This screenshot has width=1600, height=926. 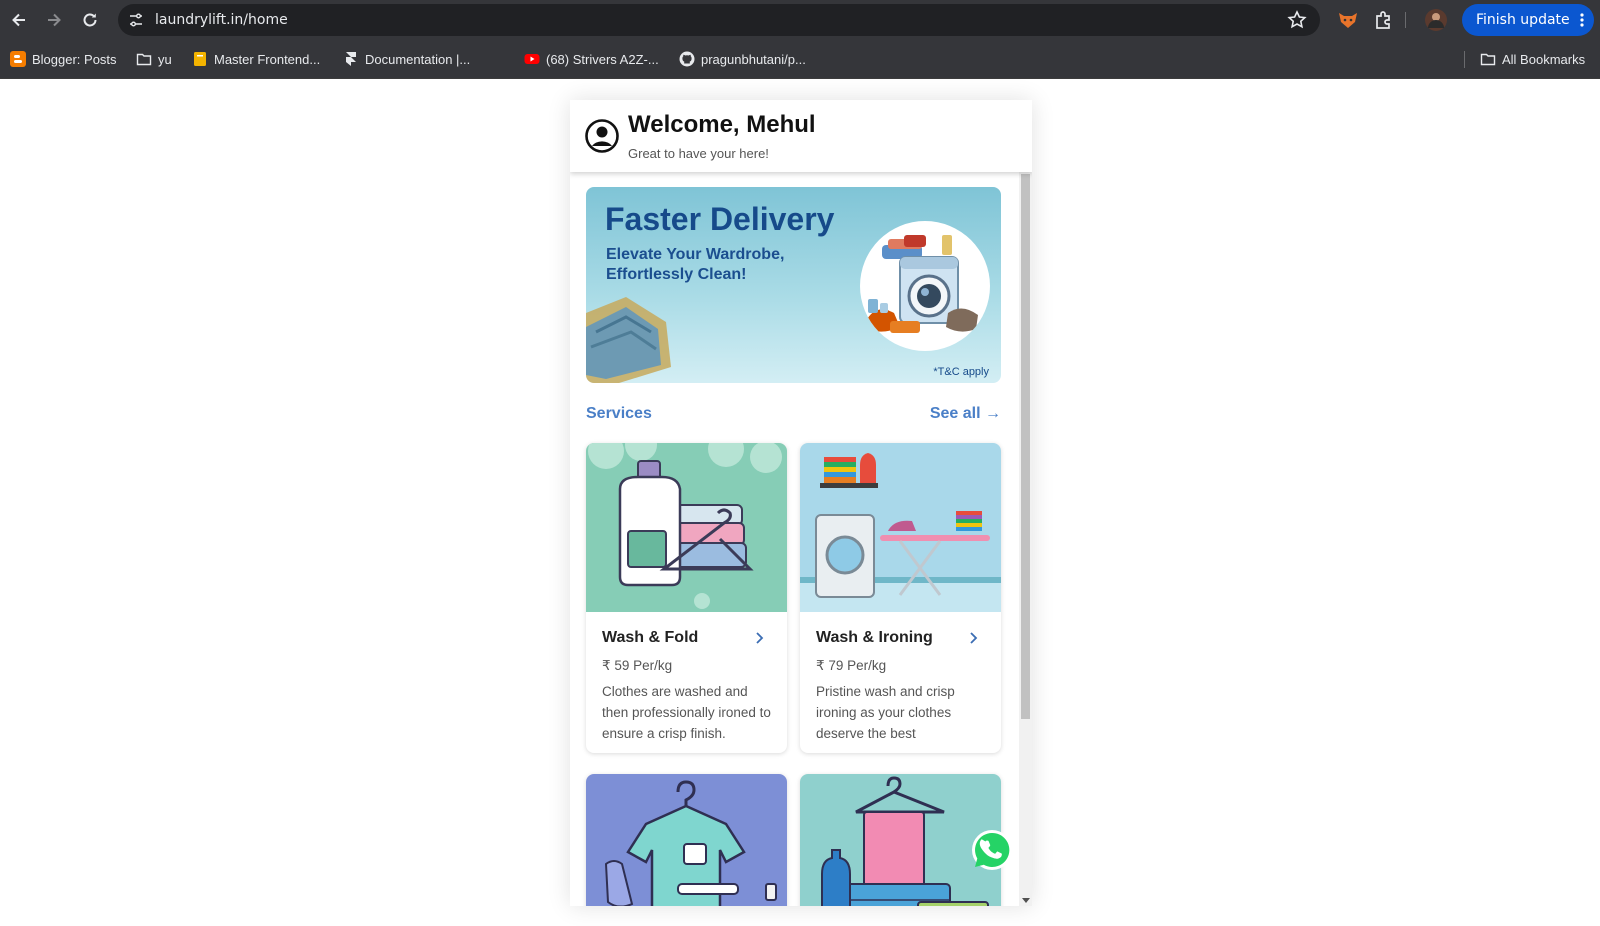 What do you see at coordinates (602, 136) in the screenshot?
I see `user-avatar-icon` at bounding box center [602, 136].